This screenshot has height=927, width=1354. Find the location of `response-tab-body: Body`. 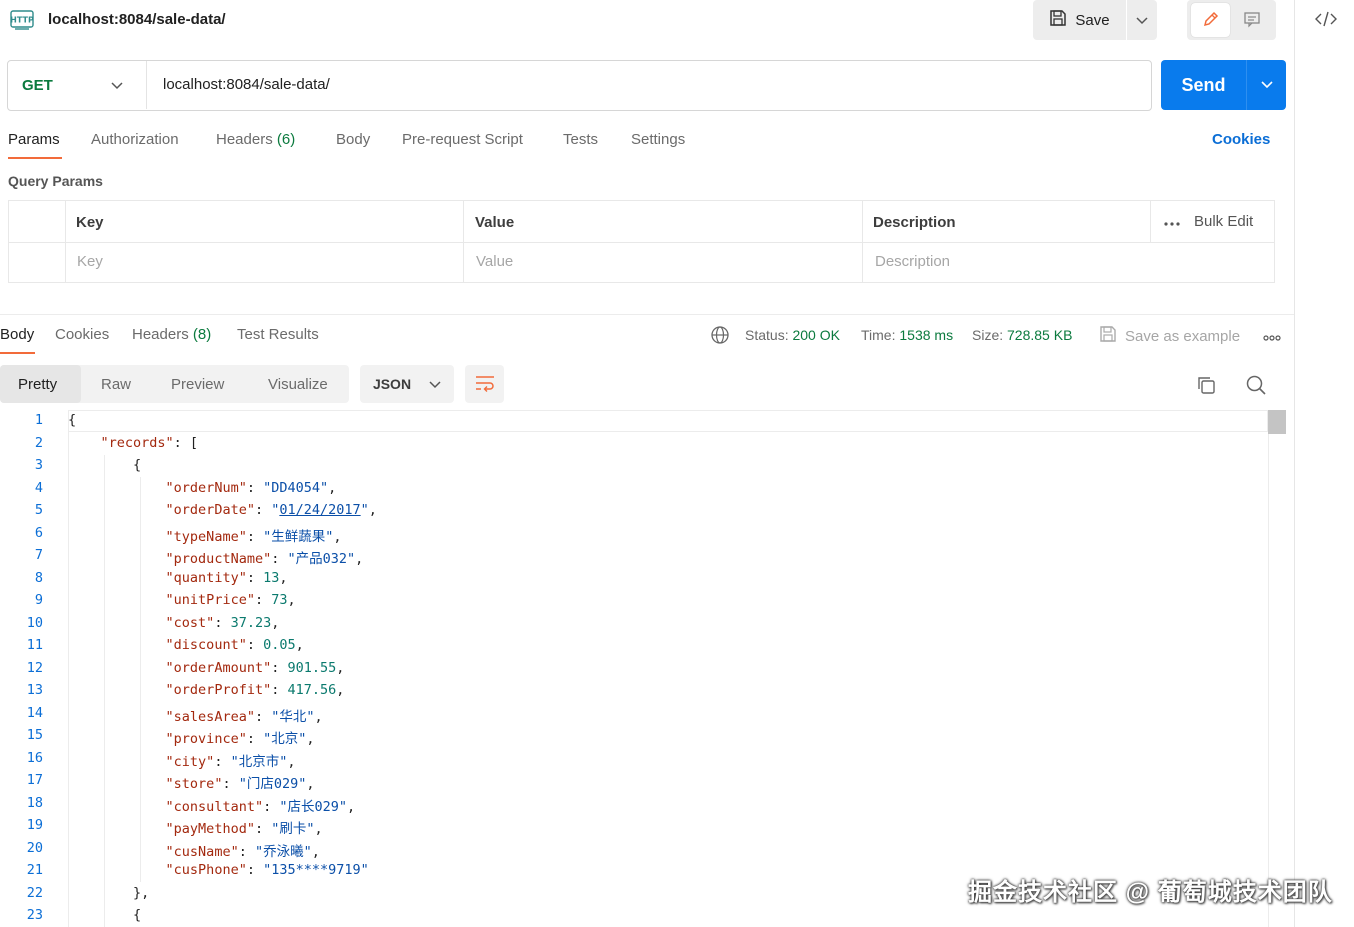

response-tab-body: Body is located at coordinates (17, 334).